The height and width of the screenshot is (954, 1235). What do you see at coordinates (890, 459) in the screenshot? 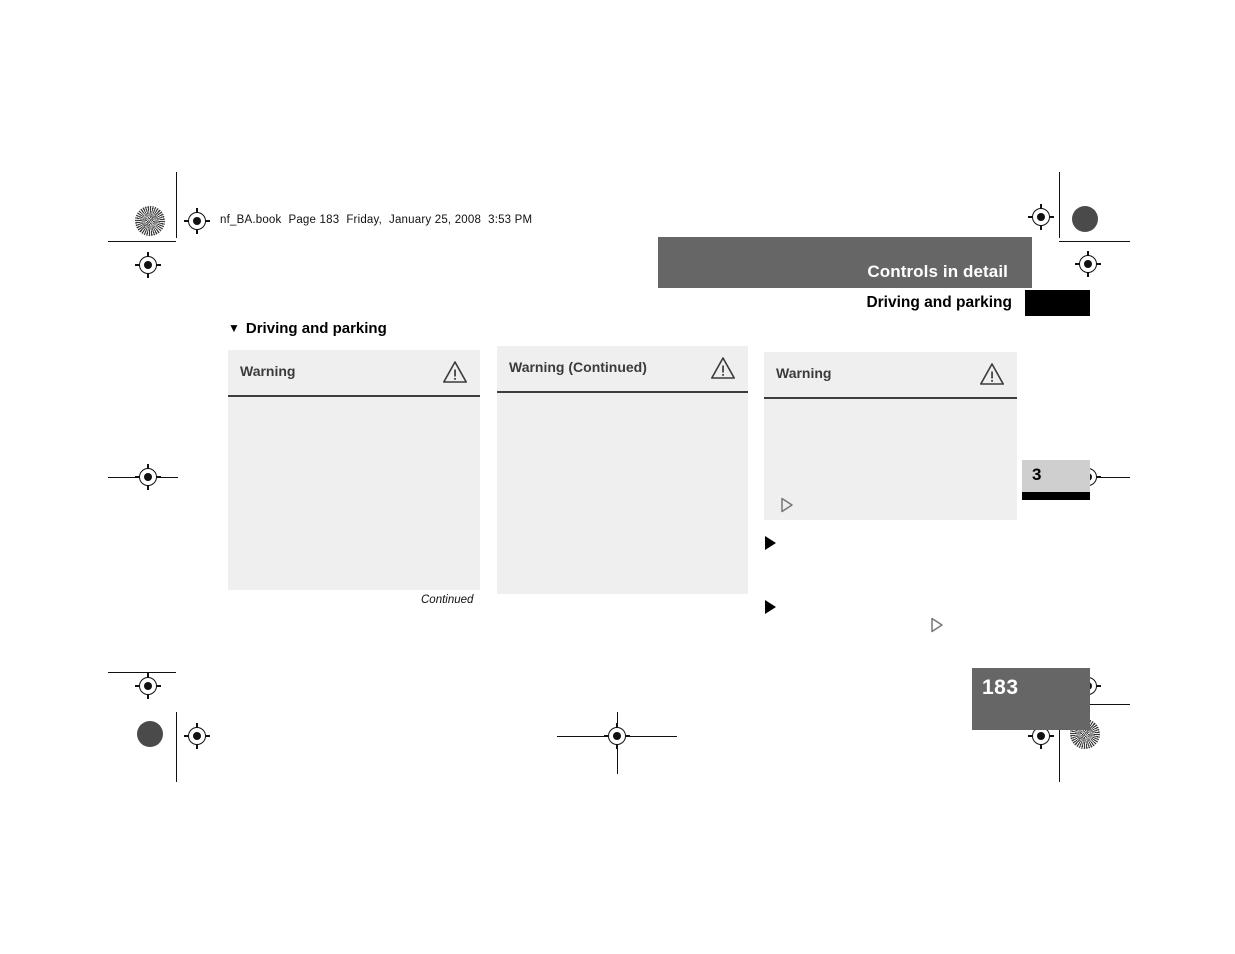
I see `warning-box-3-body` at bounding box center [890, 459].